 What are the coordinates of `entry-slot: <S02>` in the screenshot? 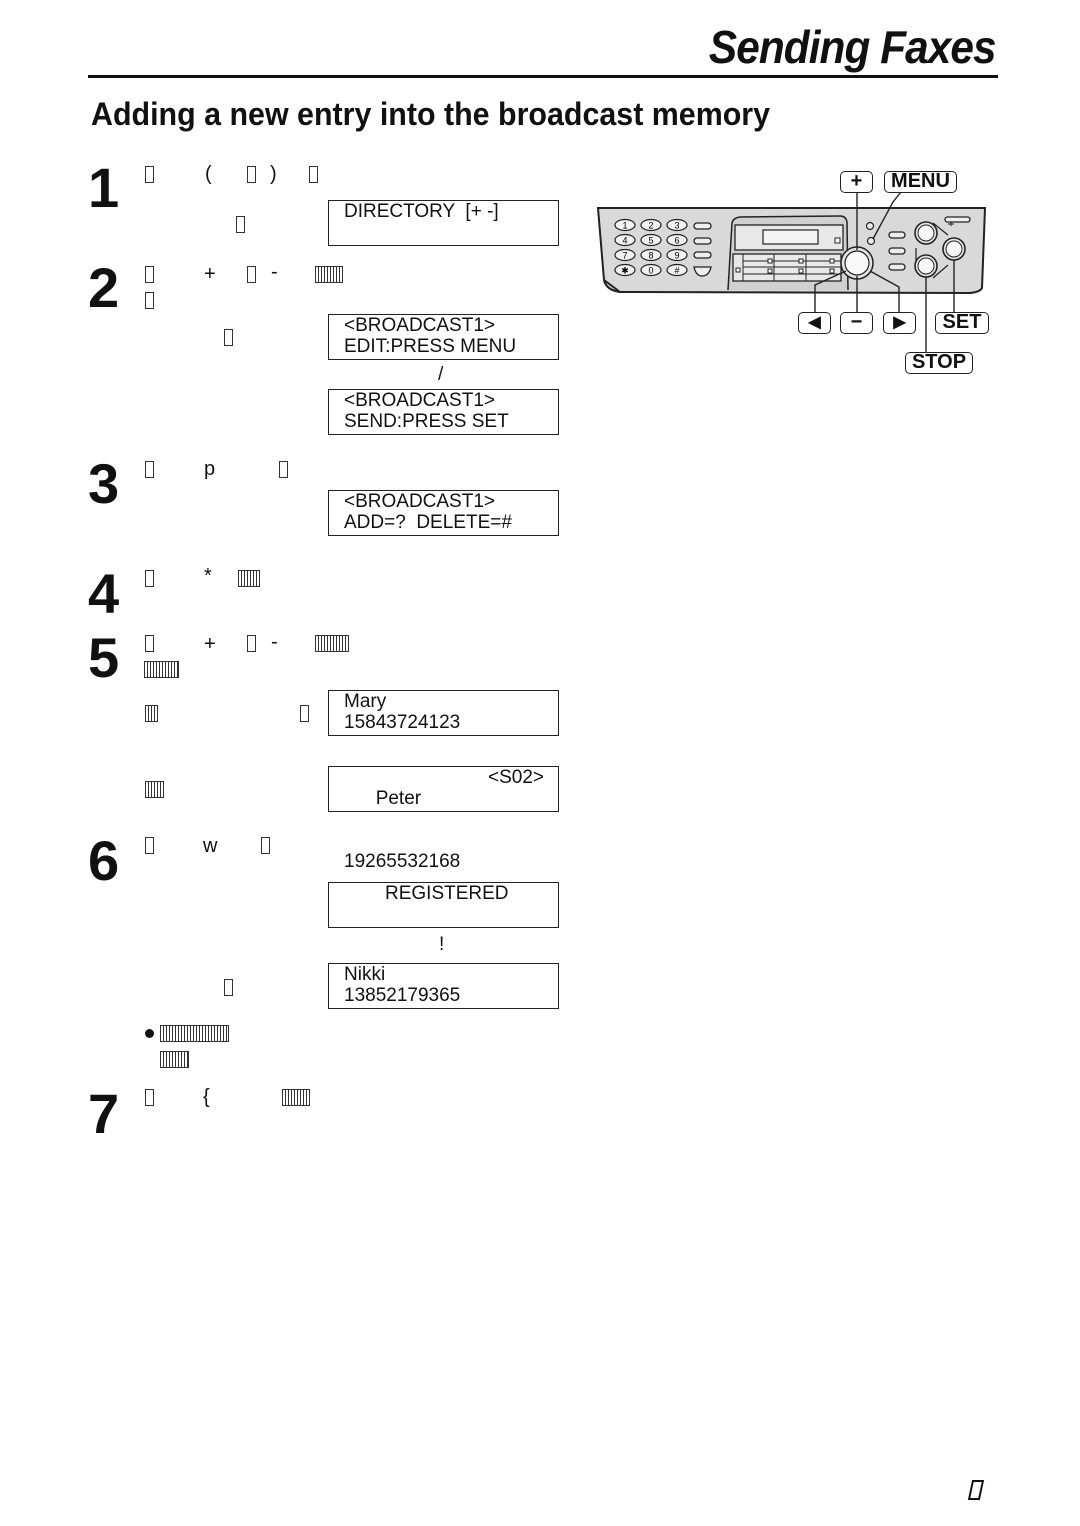 It's located at (516, 777).